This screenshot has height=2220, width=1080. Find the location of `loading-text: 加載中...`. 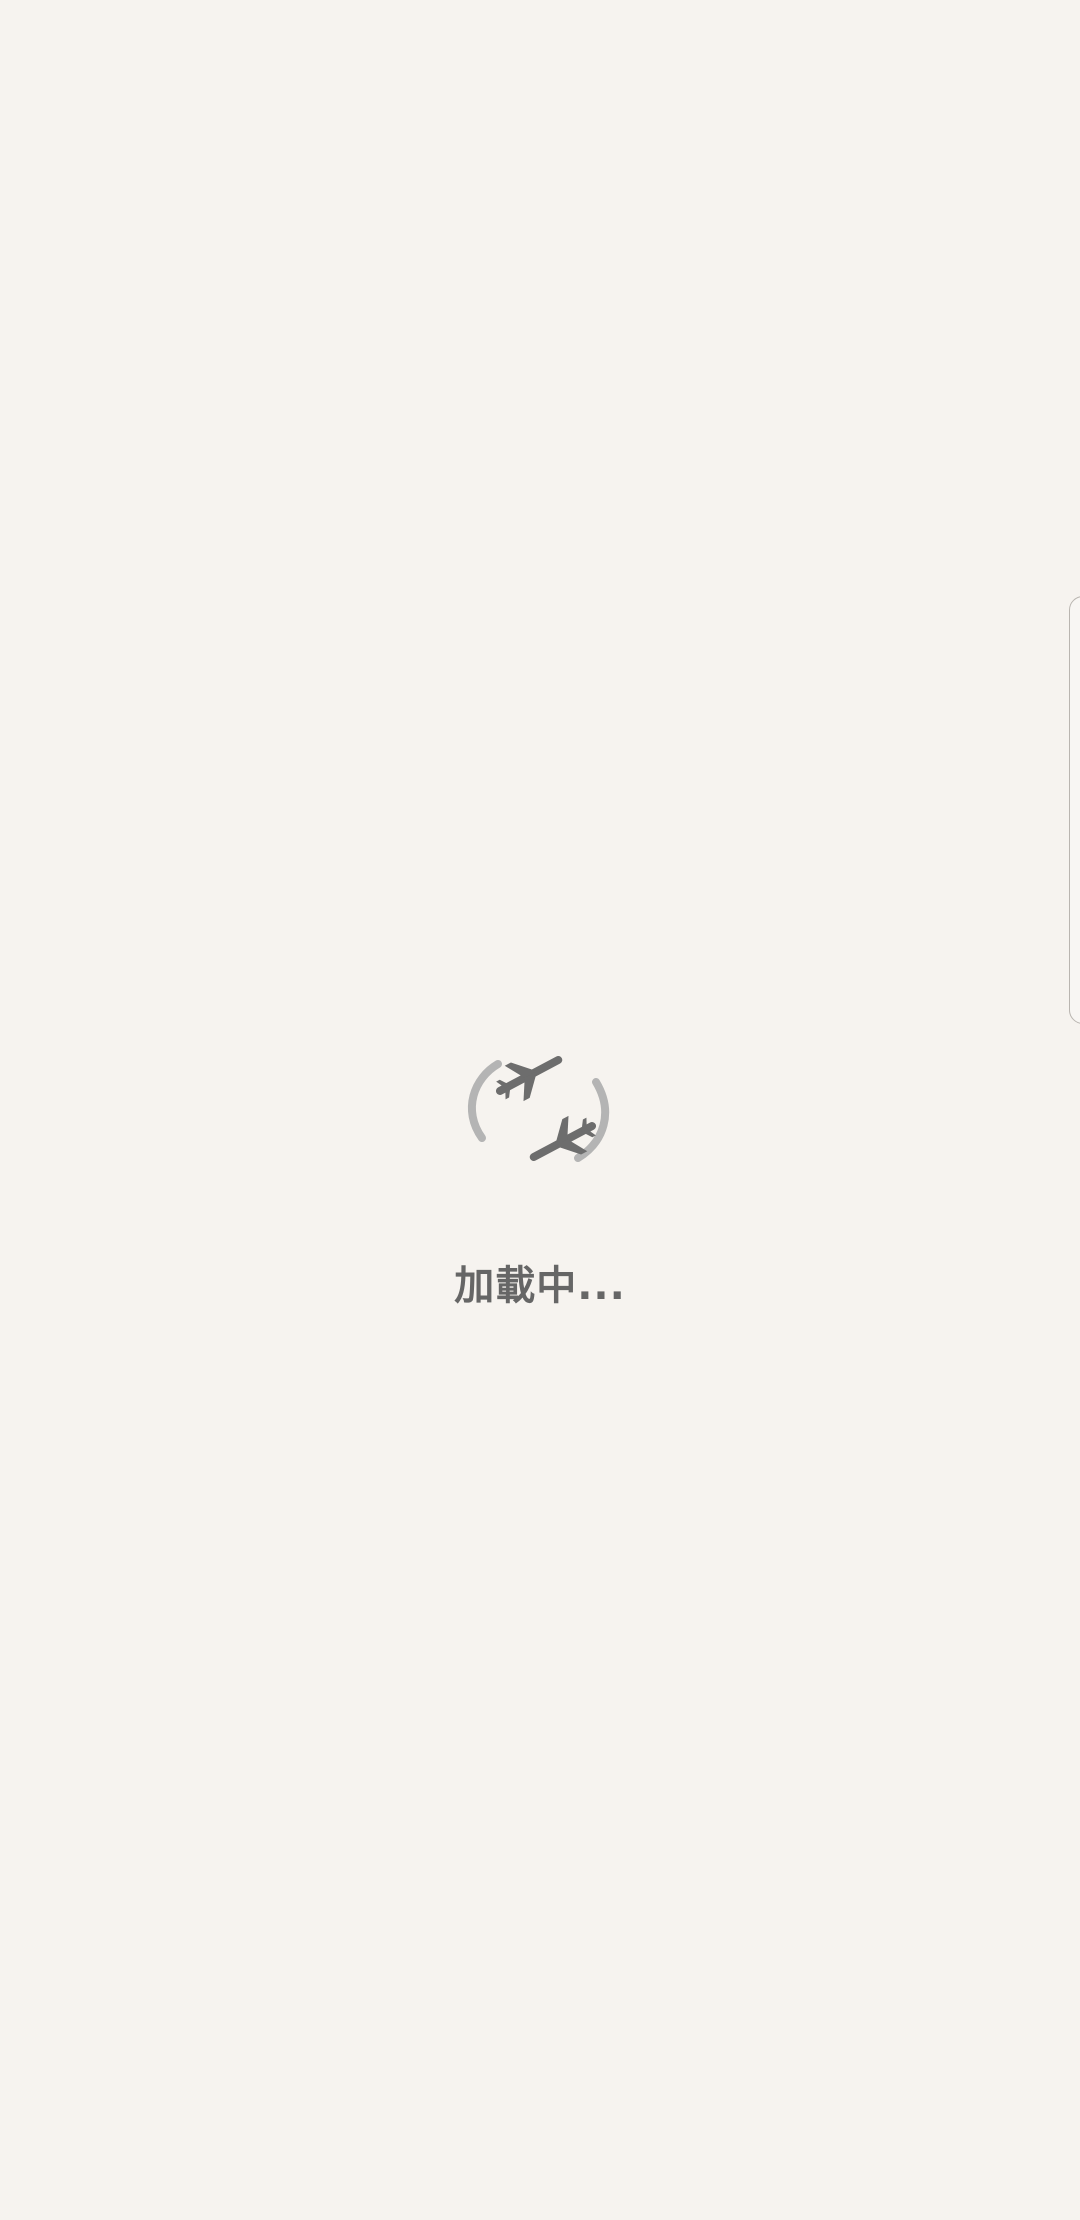

loading-text: 加載中... is located at coordinates (540, 1286).